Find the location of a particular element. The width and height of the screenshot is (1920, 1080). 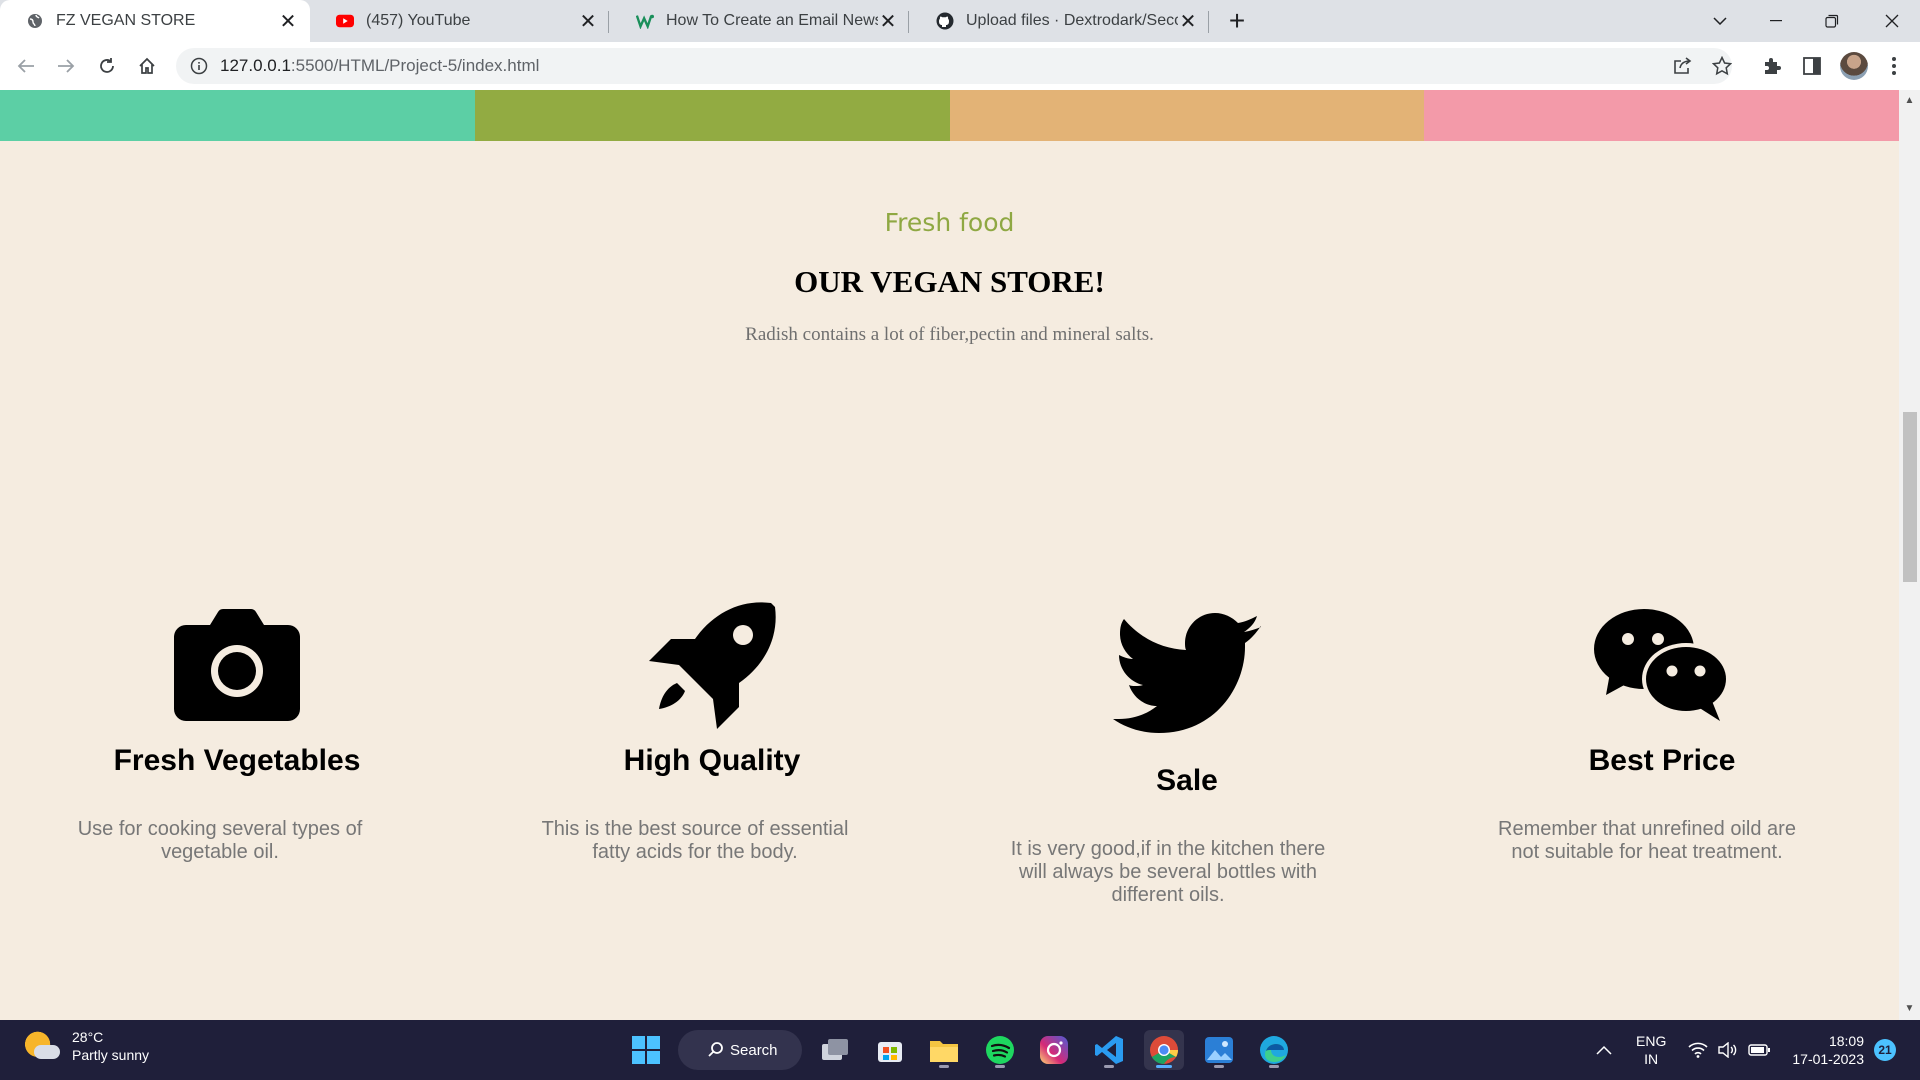

home-icon is located at coordinates (147, 66).